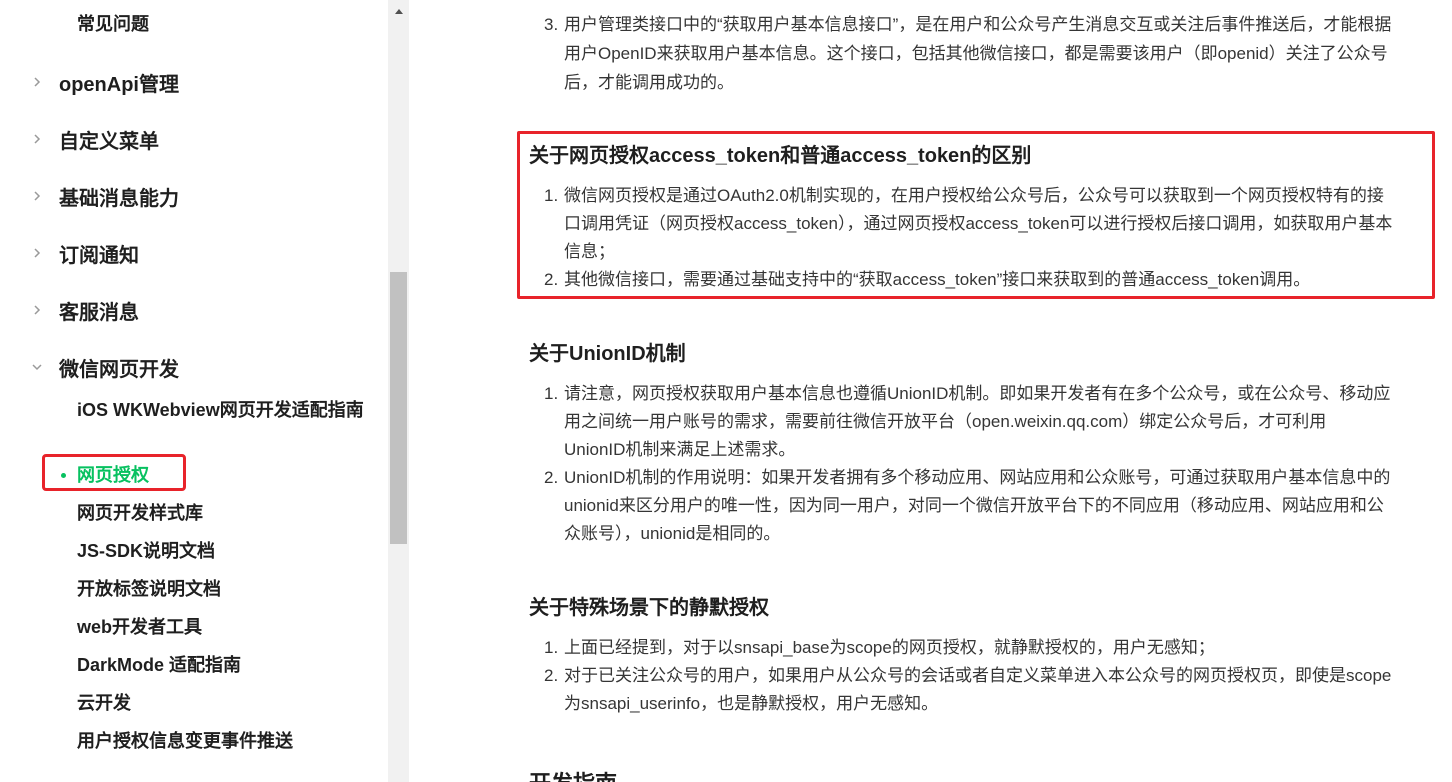 The width and height of the screenshot is (1452, 782). I want to click on sidebar-group-label: 订阅通知, so click(99, 255).